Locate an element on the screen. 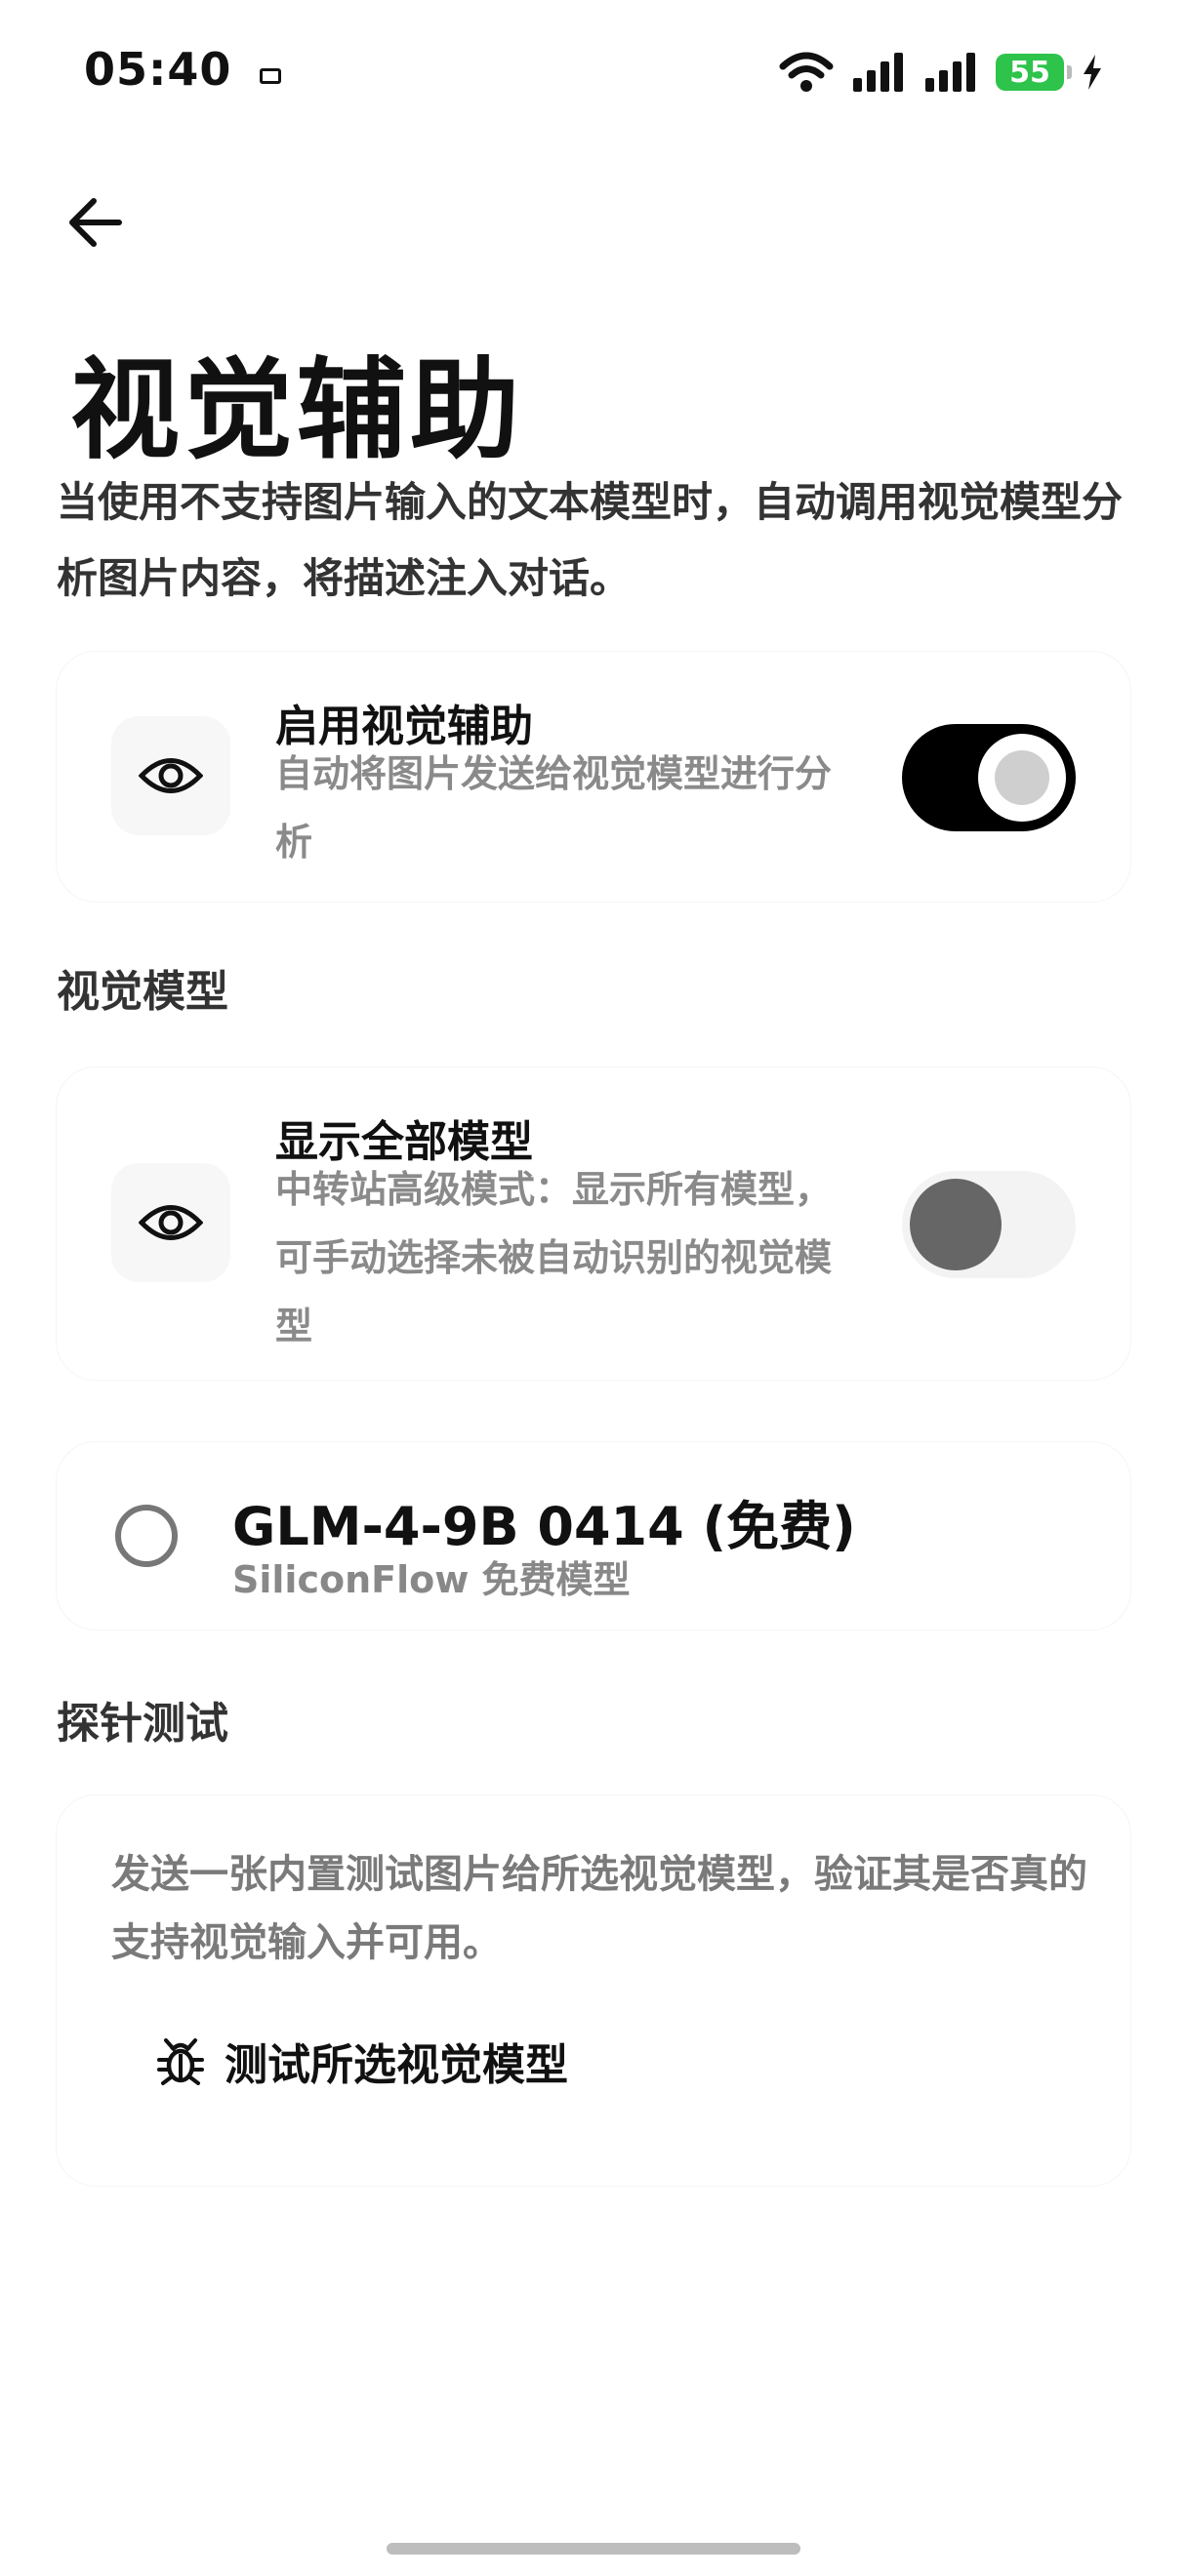  status-icons: 55 is located at coordinates (941, 72).